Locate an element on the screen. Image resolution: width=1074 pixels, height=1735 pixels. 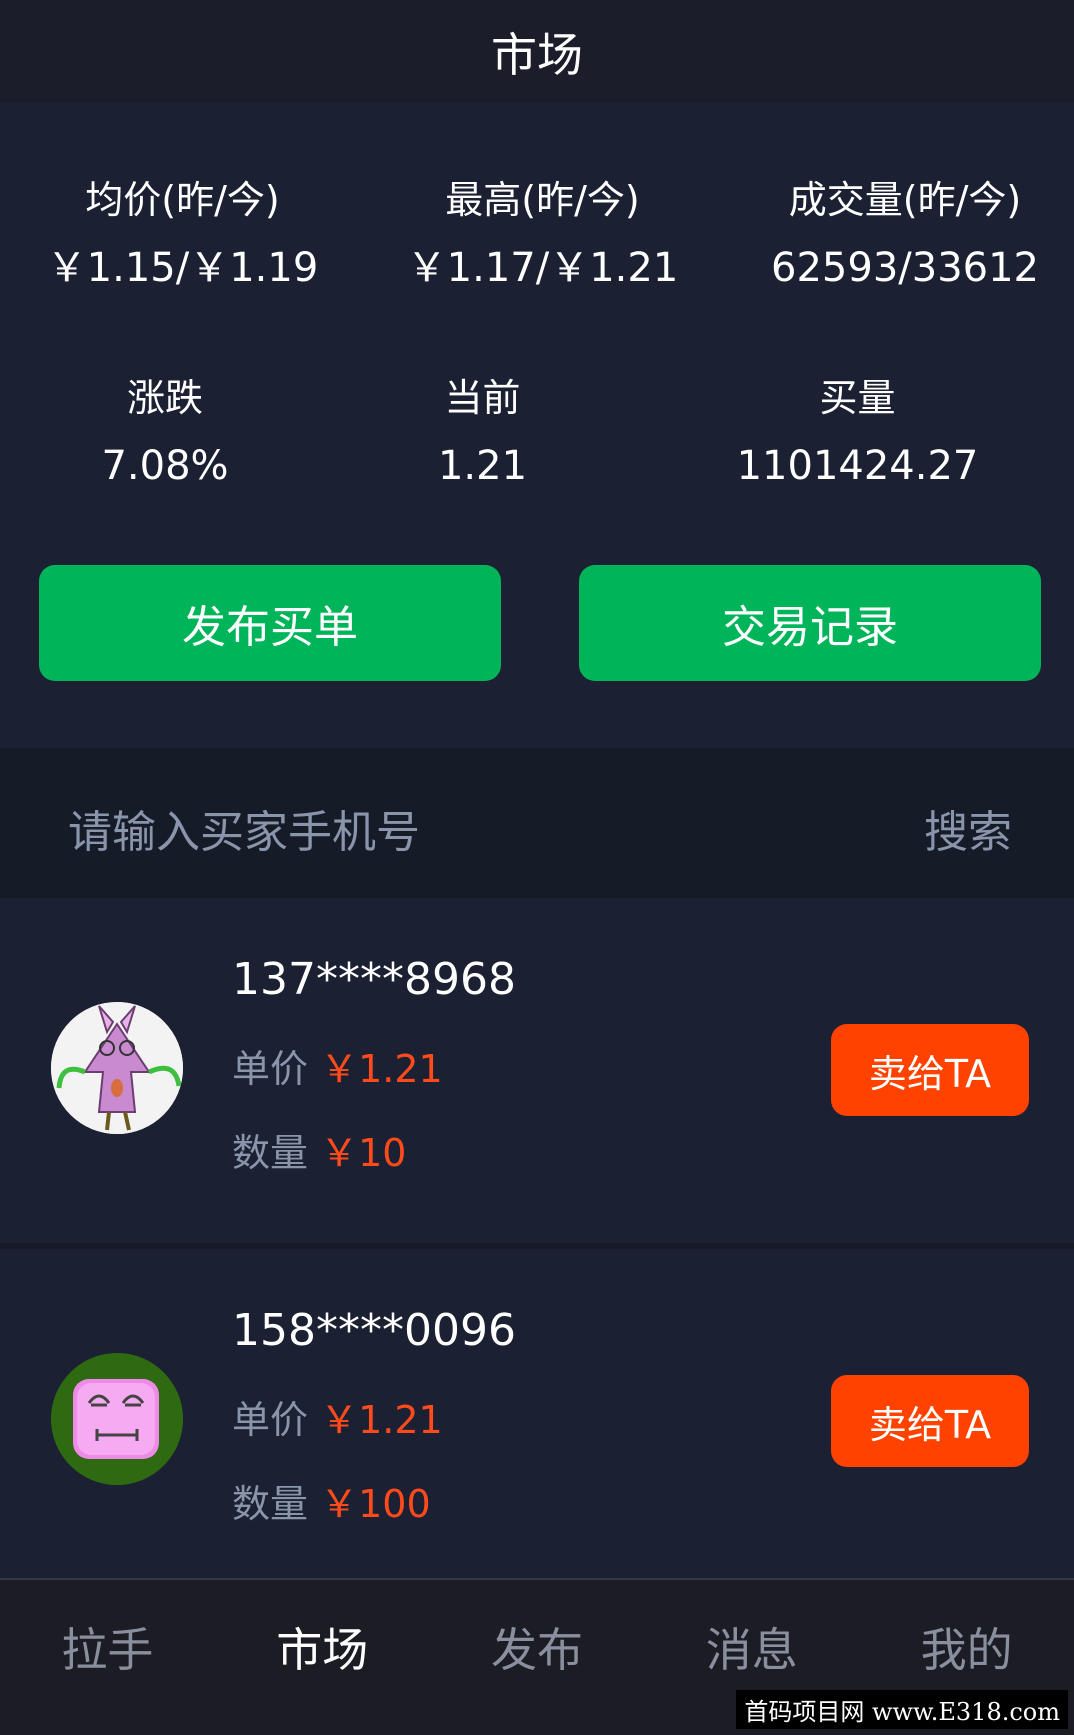
watermark: 首码项目网 www.E318.com is located at coordinates (902, 1709).